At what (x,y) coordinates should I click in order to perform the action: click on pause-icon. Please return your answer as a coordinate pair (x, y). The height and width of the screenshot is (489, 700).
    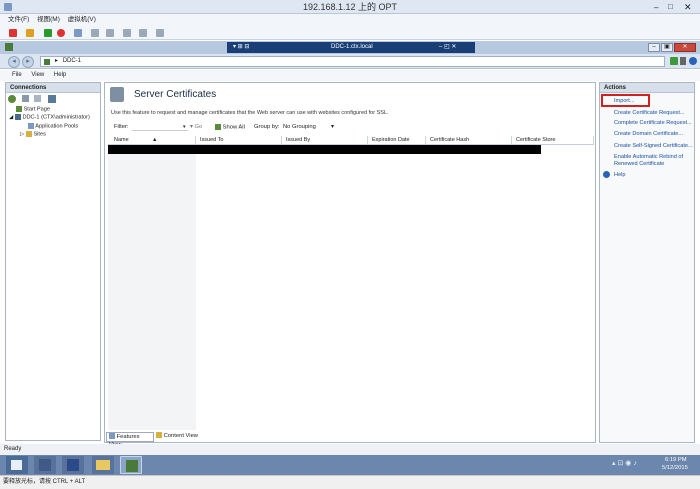
    Looking at the image, I should click on (30, 33).